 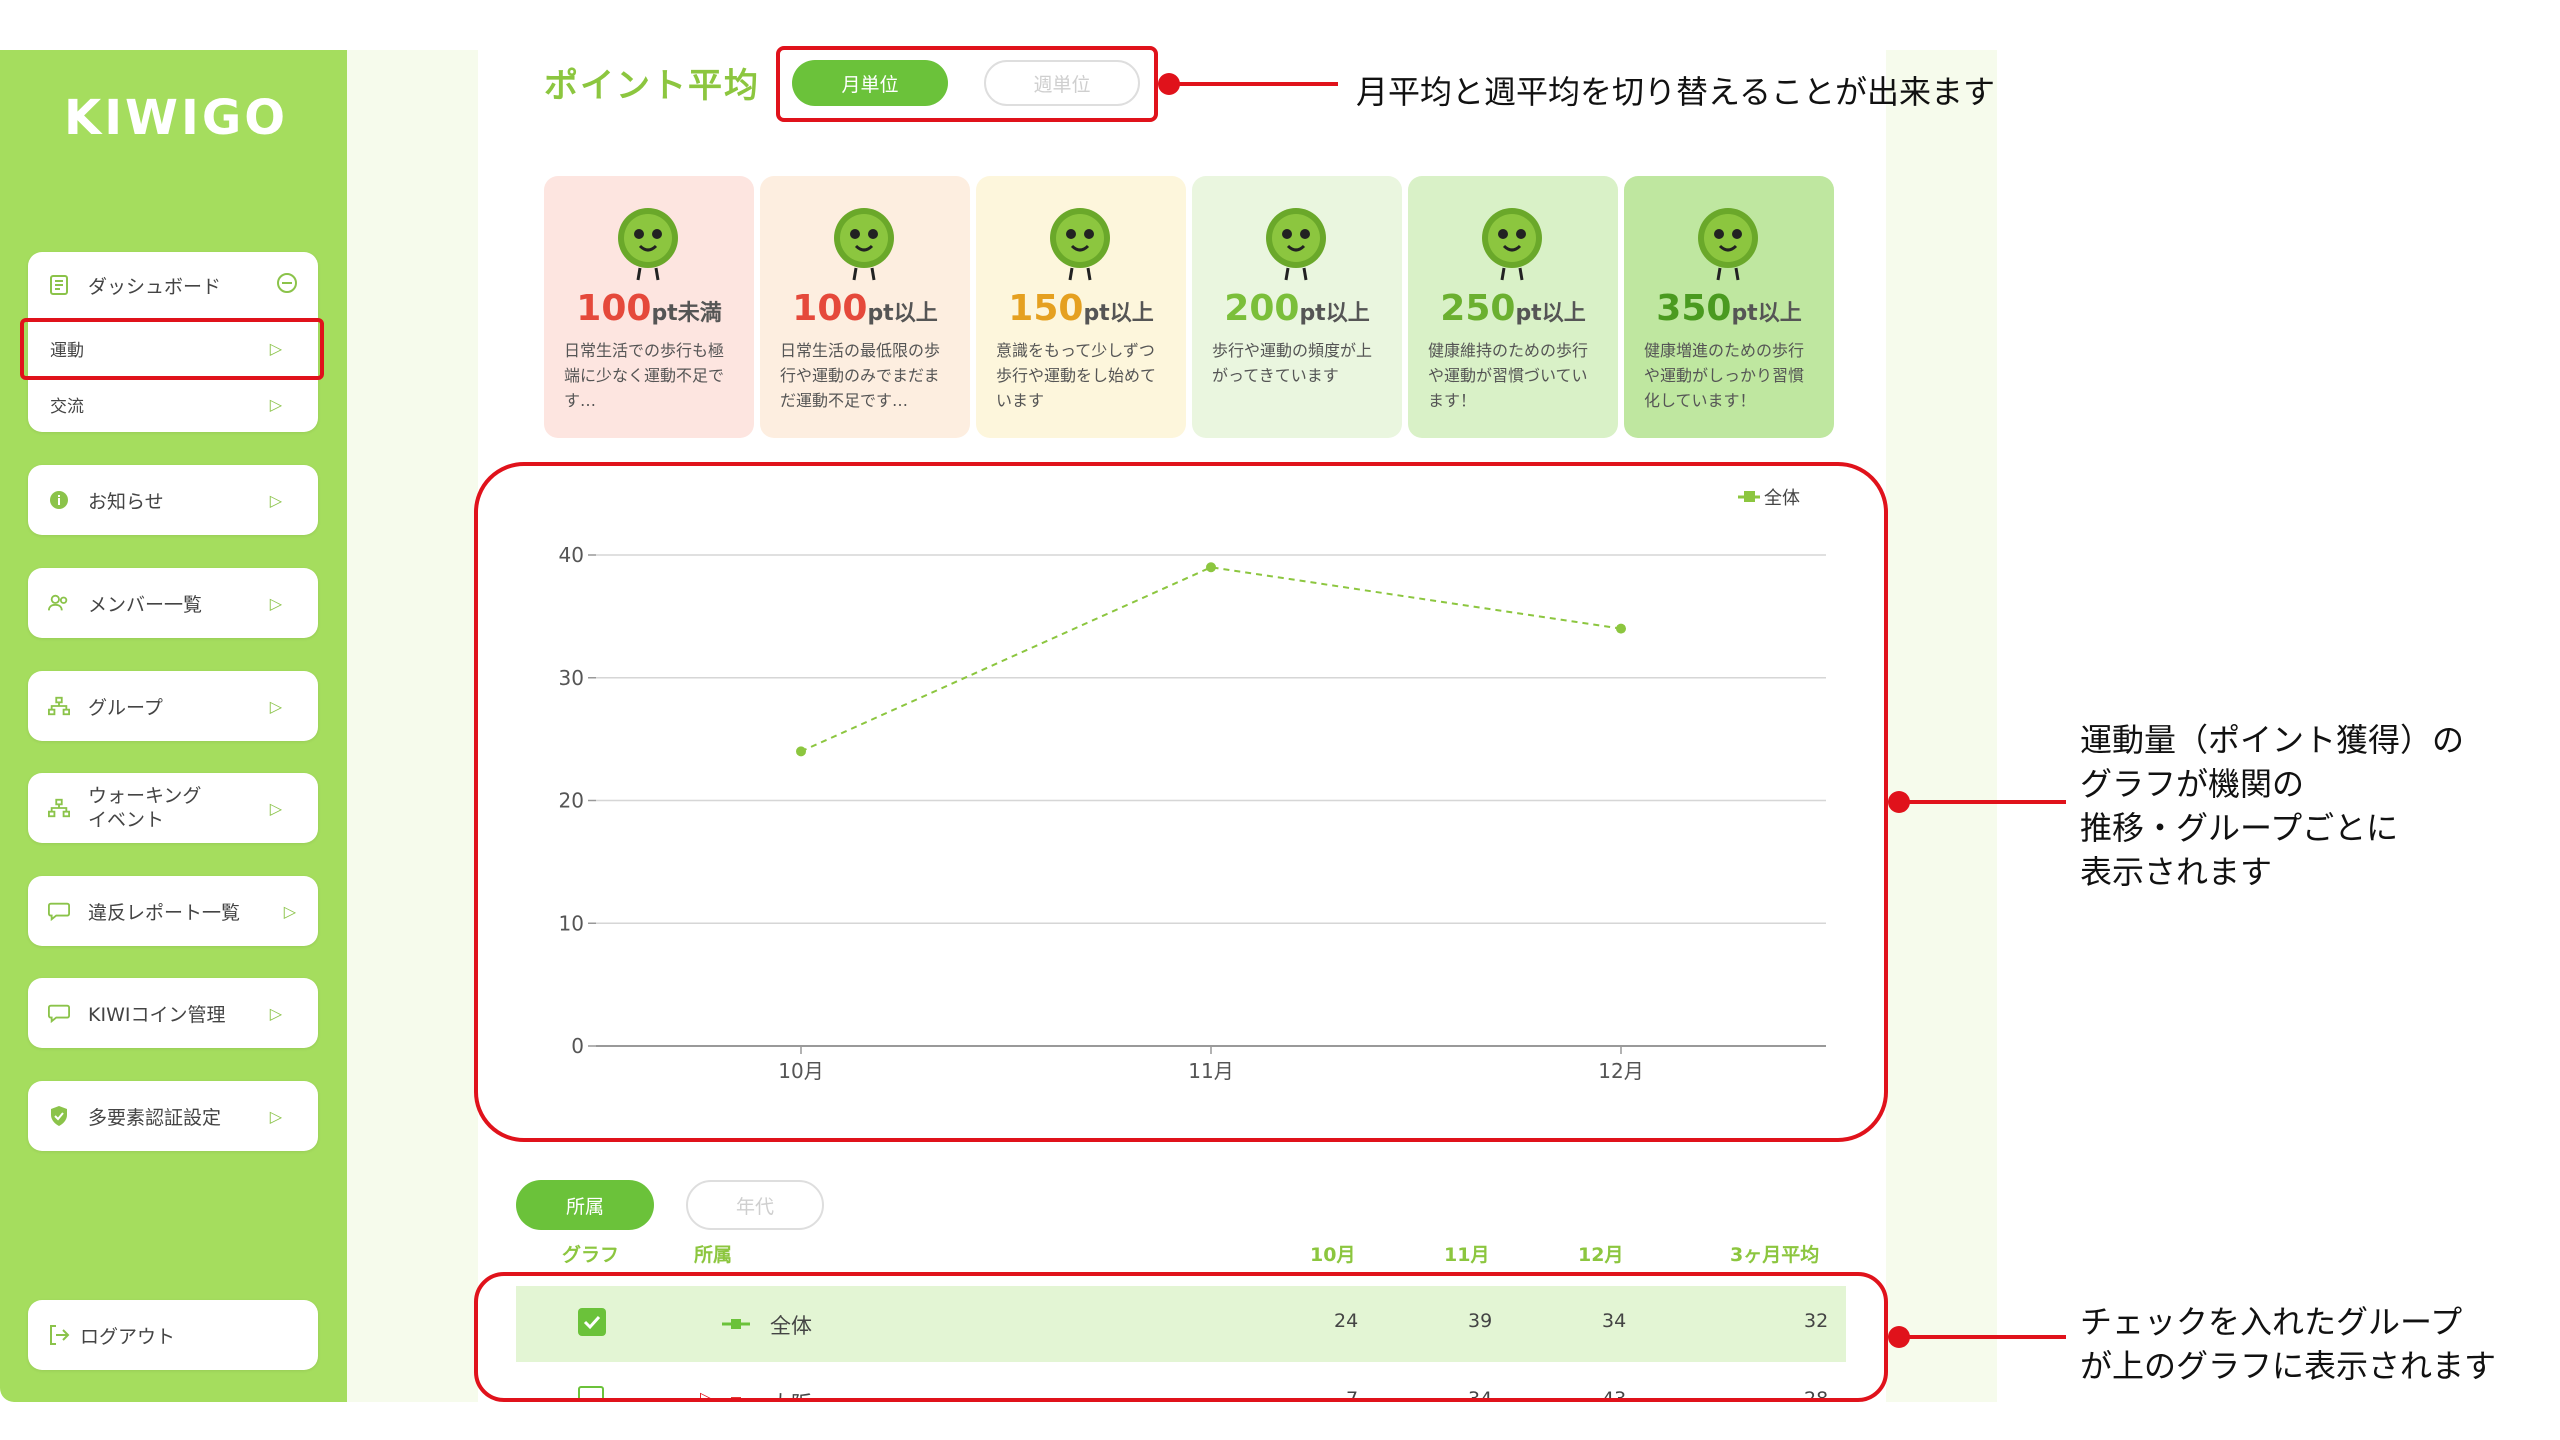 I want to click on level-threshold: 100pt未満, so click(x=649, y=308).